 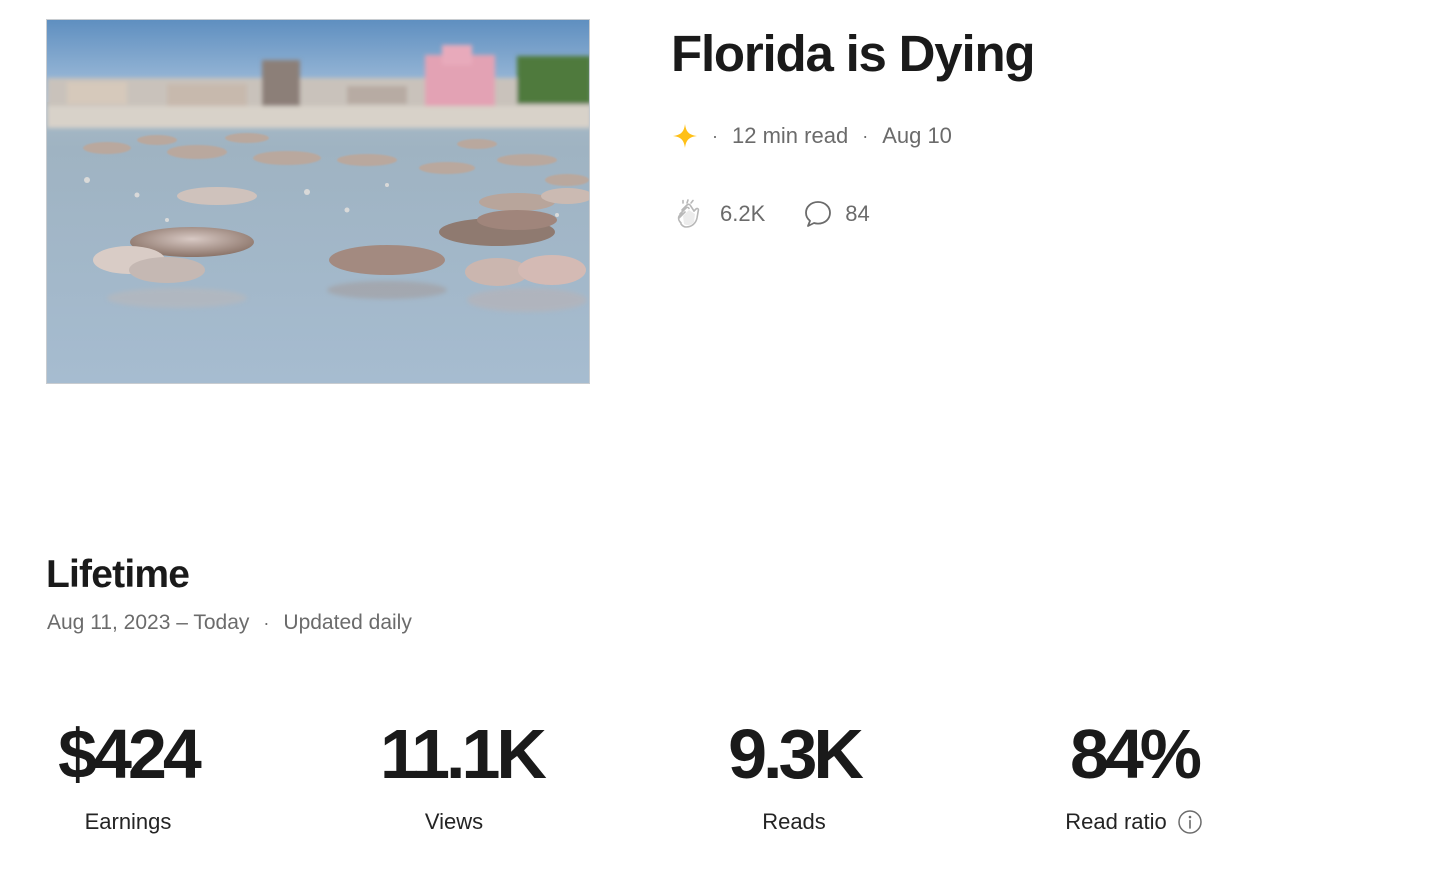 I want to click on date-range-row: Aug 11, 2023 – Today · Updated daily, so click(x=229, y=623).